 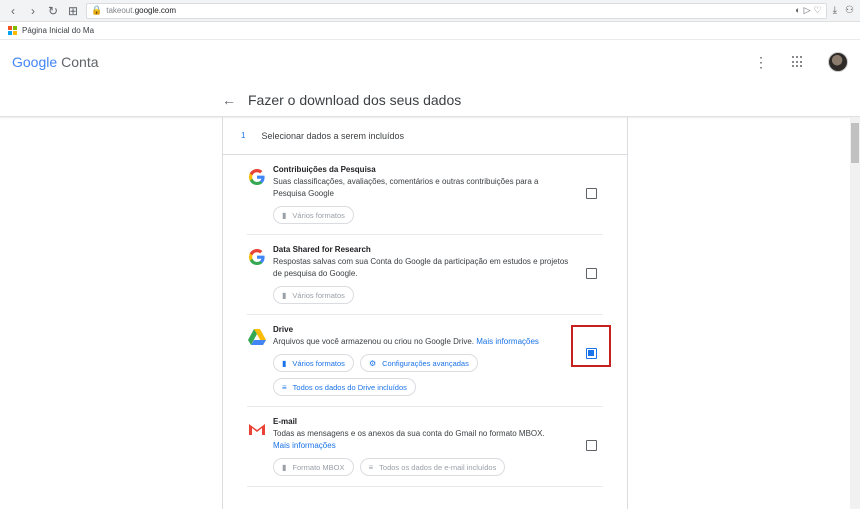 I want to click on more-options-icon: ⋮, so click(x=761, y=62).